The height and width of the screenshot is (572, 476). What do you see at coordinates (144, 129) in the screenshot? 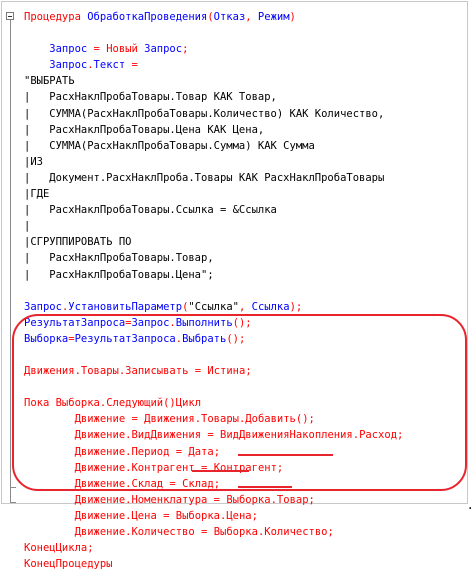
I see `code-token: | РасхНаклПробаТовары.Цена КАК Цена,` at bounding box center [144, 129].